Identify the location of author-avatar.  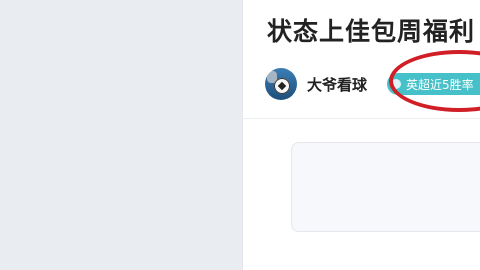
(281, 84).